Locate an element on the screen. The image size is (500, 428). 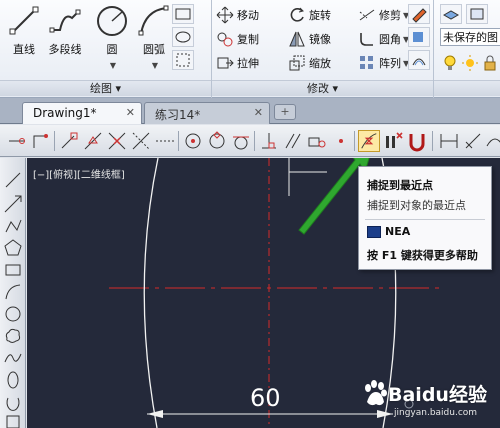
watermark-url: jingyan.baidu.com is located at coordinates (436, 413).